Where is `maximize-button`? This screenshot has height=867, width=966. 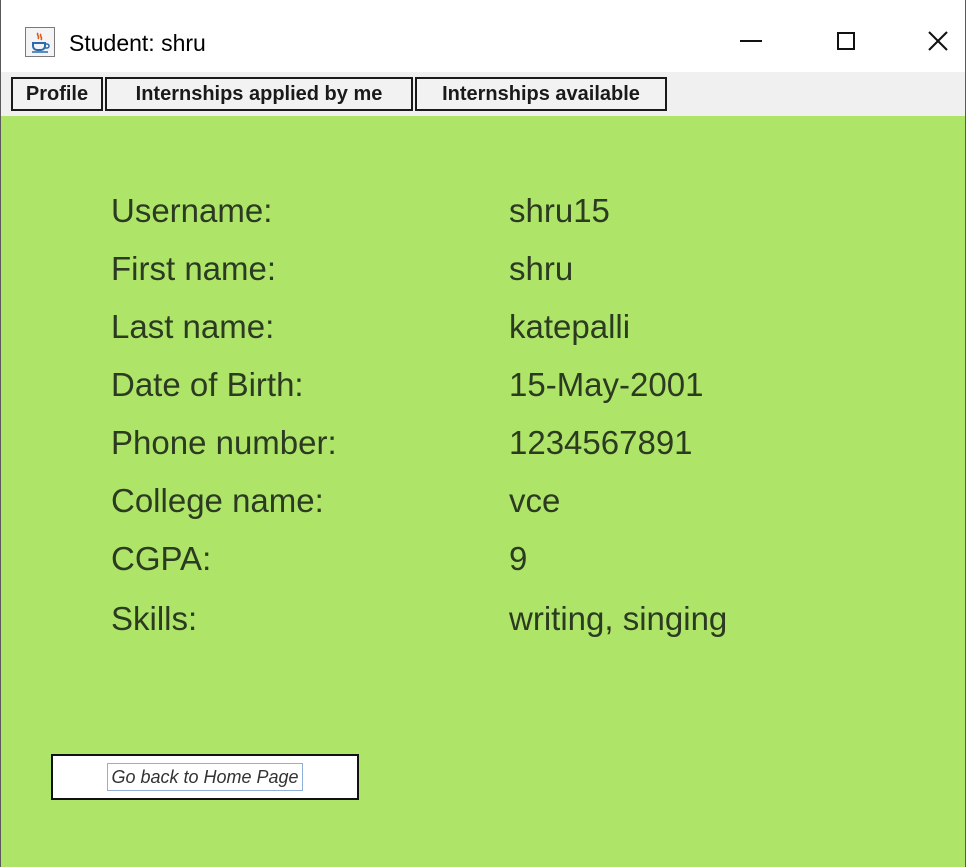 maximize-button is located at coordinates (846, 41).